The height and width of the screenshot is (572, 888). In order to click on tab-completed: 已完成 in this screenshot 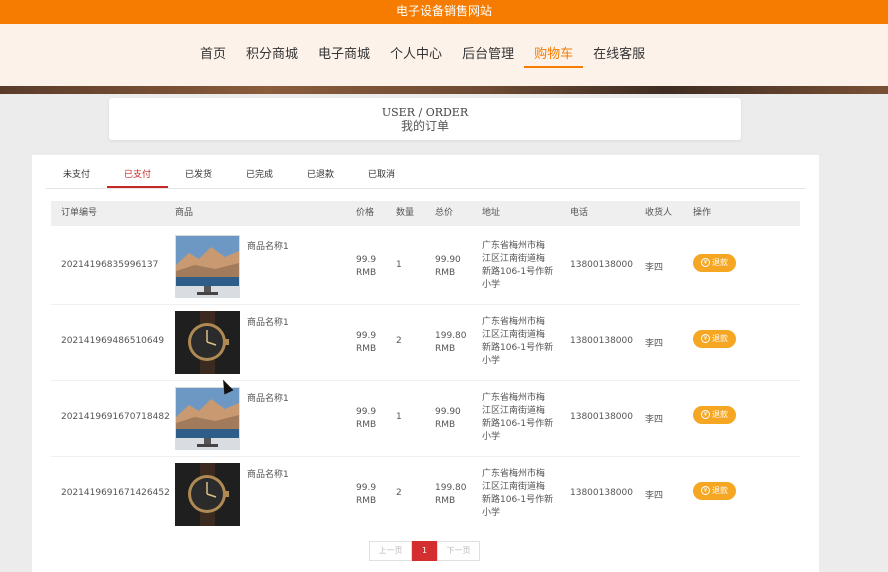, I will do `click(259, 175)`.